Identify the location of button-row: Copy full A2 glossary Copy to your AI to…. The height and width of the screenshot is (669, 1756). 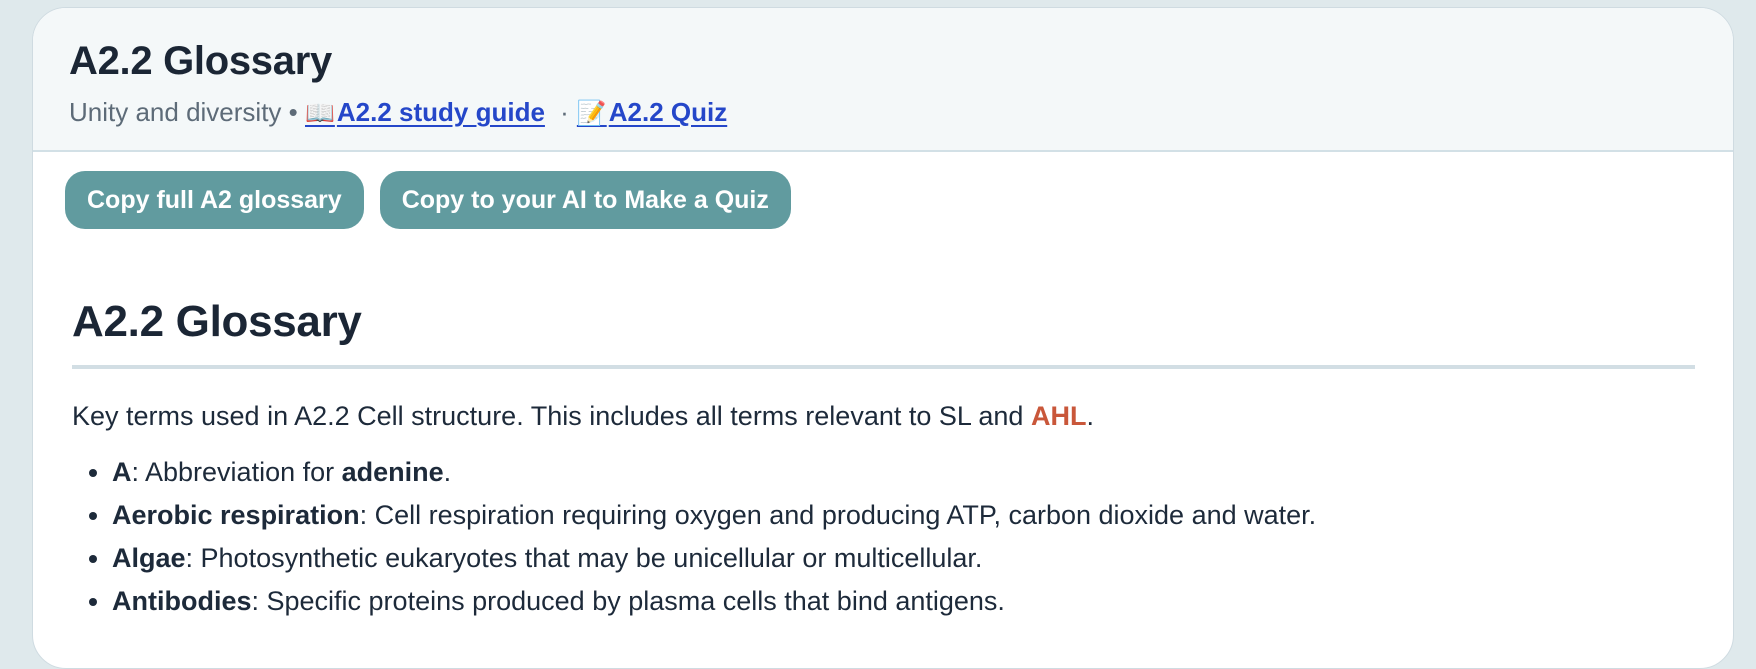
(883, 191).